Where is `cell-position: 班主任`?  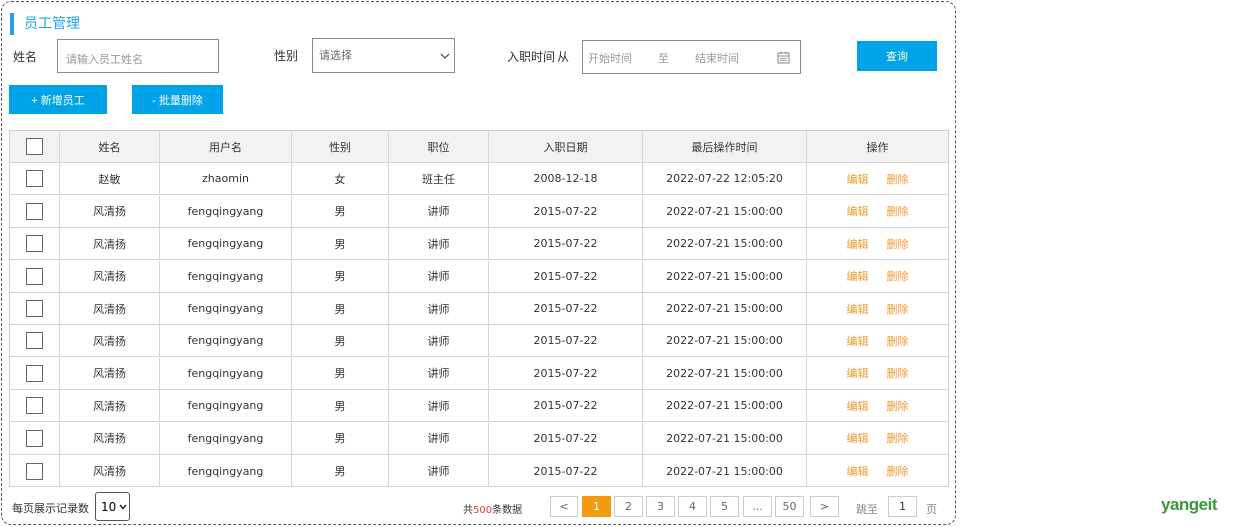 cell-position: 班主任 is located at coordinates (439, 179).